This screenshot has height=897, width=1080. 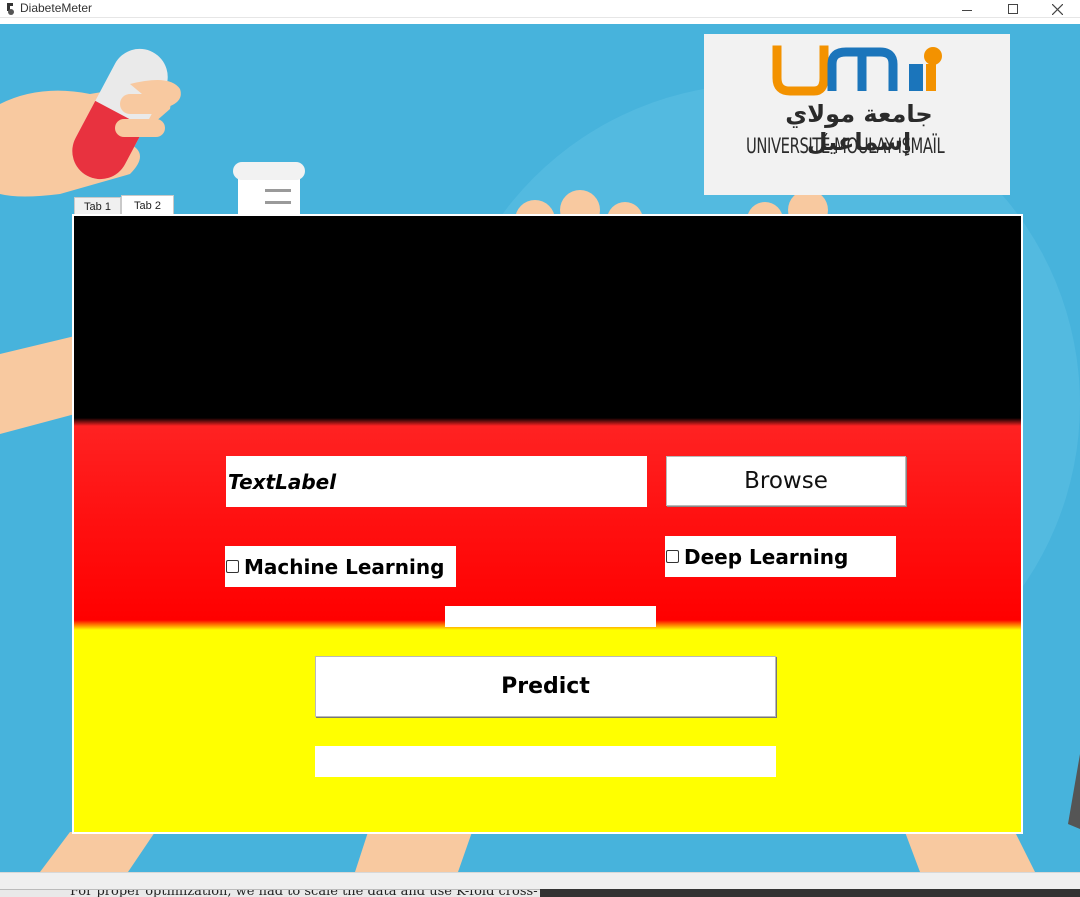 What do you see at coordinates (10, 9) in the screenshot?
I see `app-icon` at bounding box center [10, 9].